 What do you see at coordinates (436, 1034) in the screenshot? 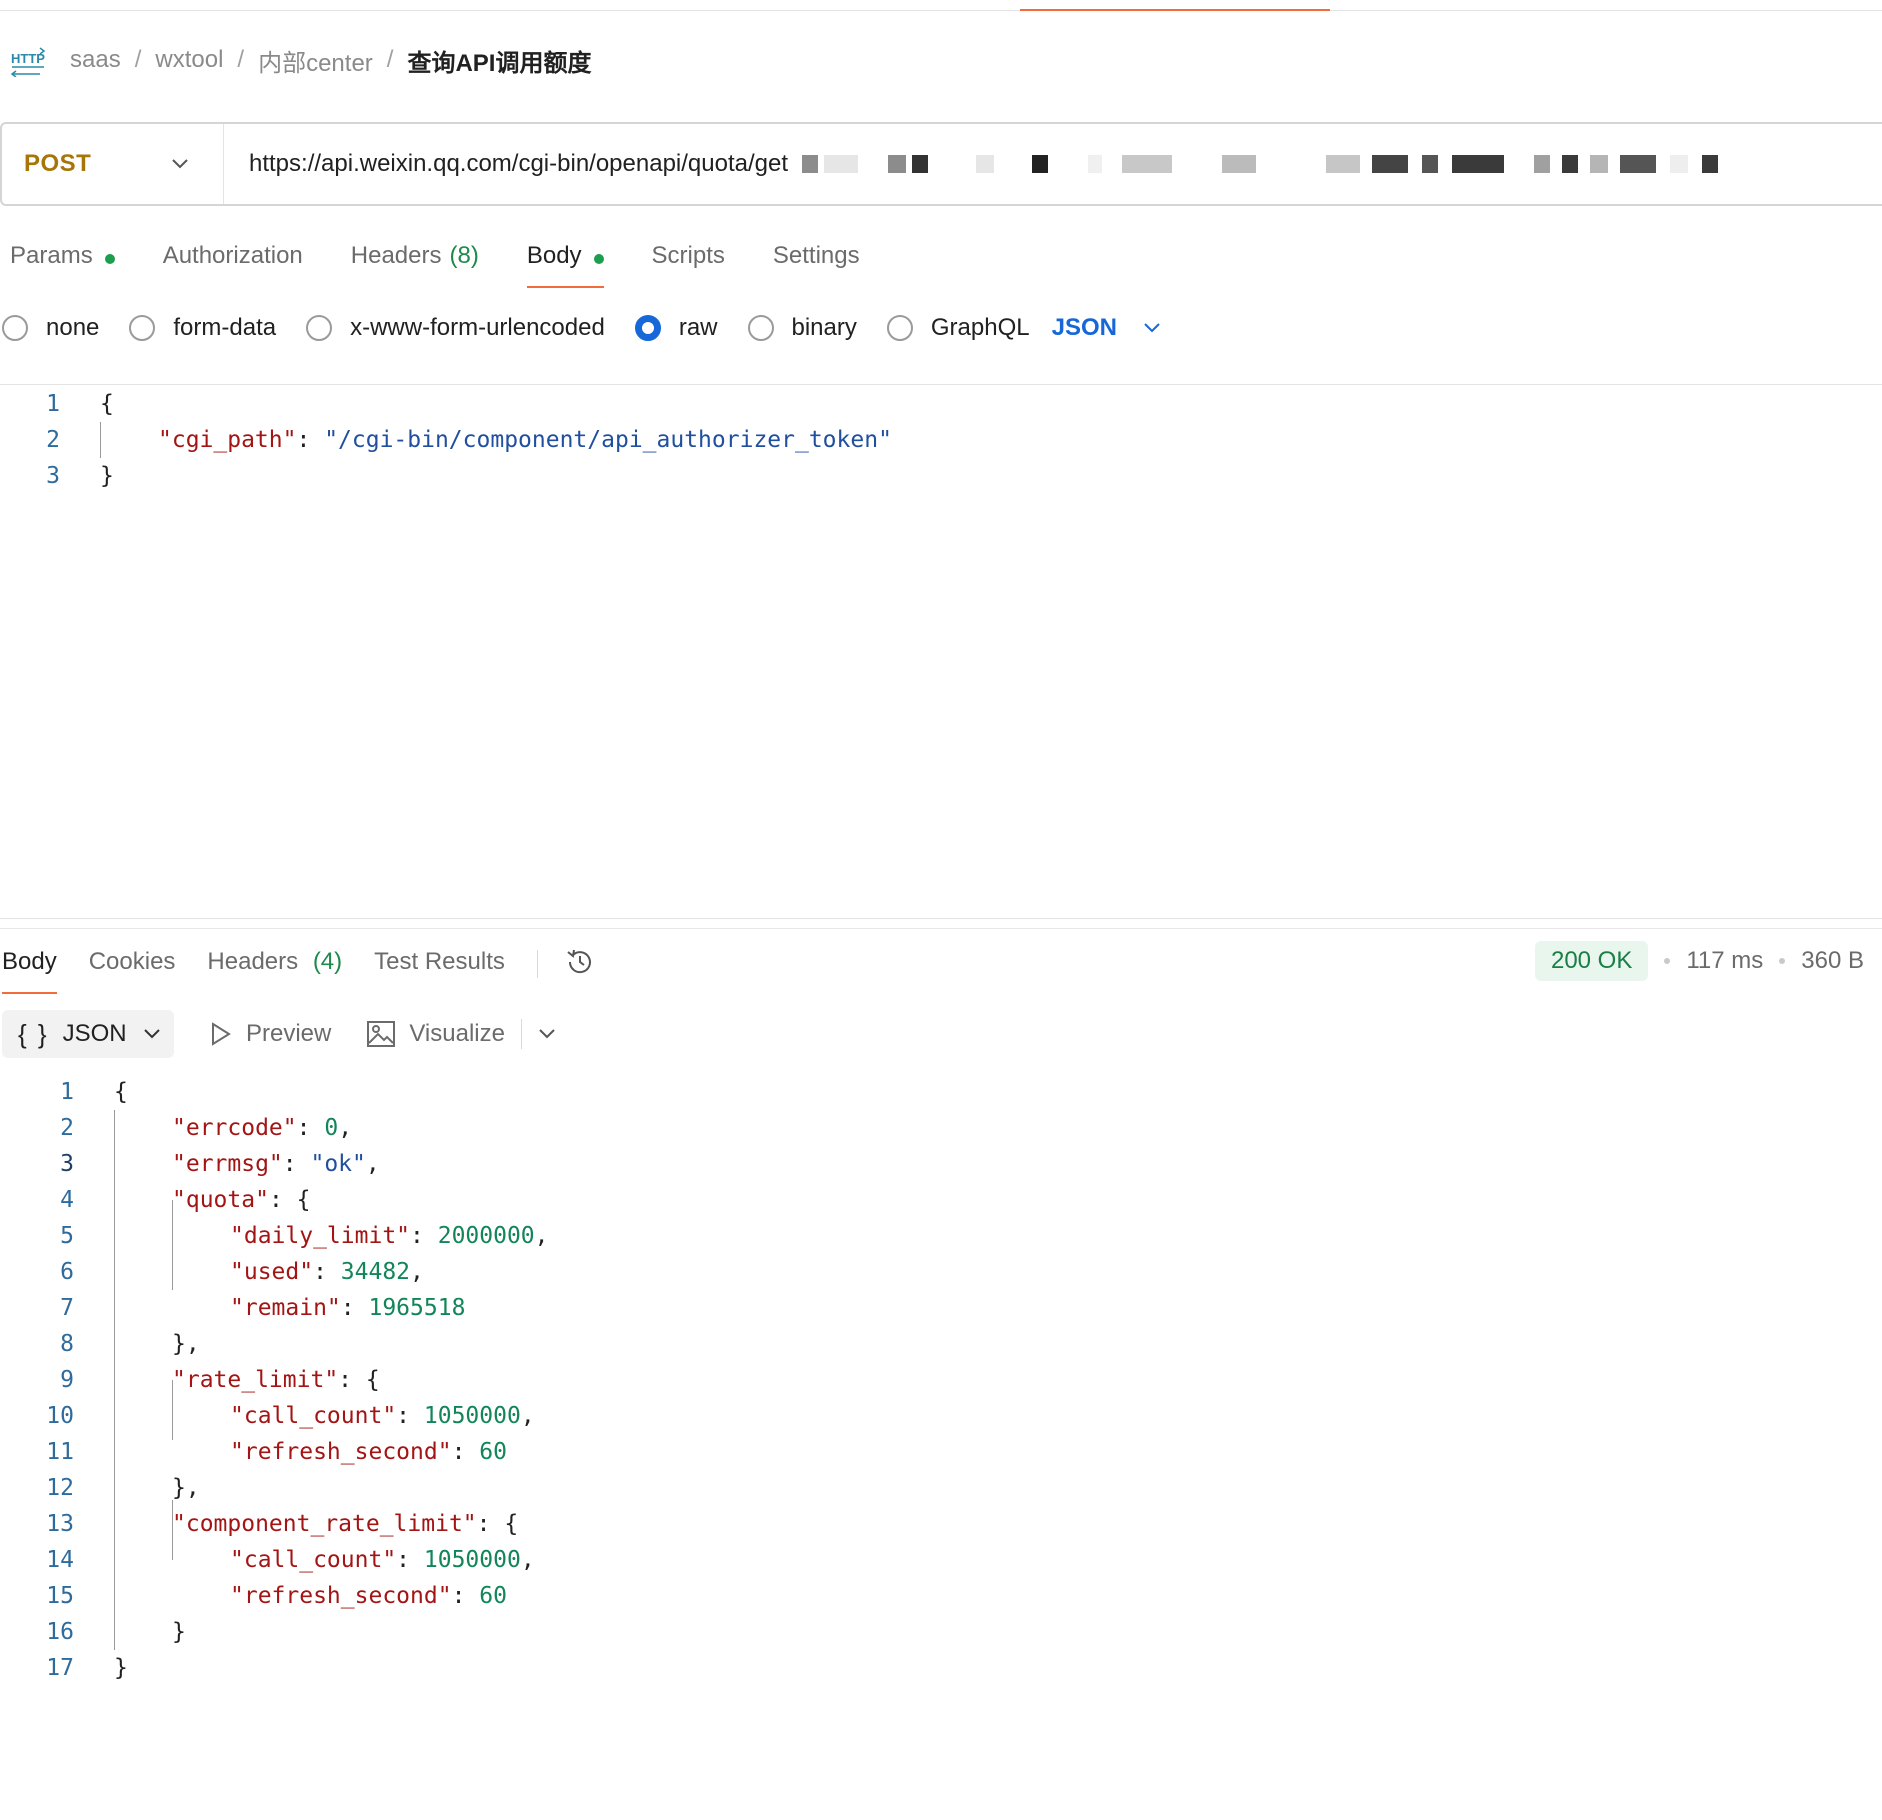
I see `visualize-button: Visualize` at bounding box center [436, 1034].